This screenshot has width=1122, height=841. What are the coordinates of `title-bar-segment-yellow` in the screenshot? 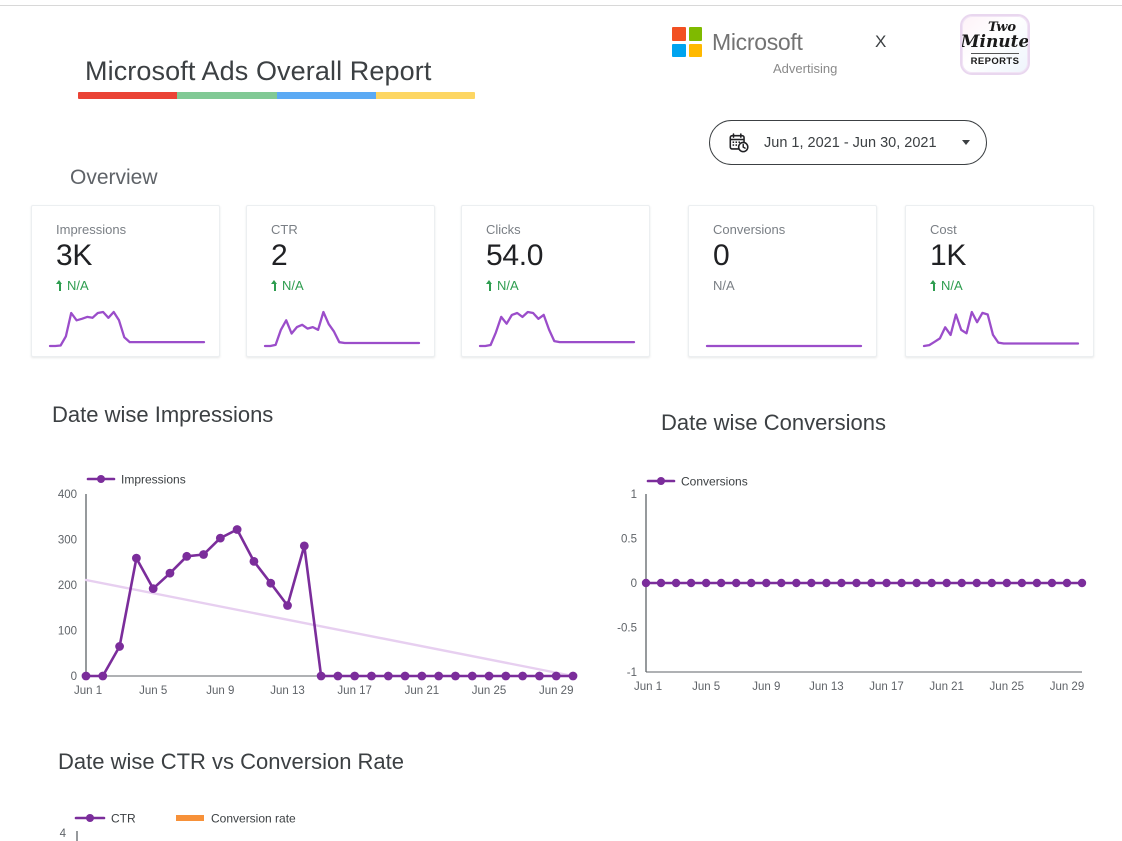 It's located at (425, 95).